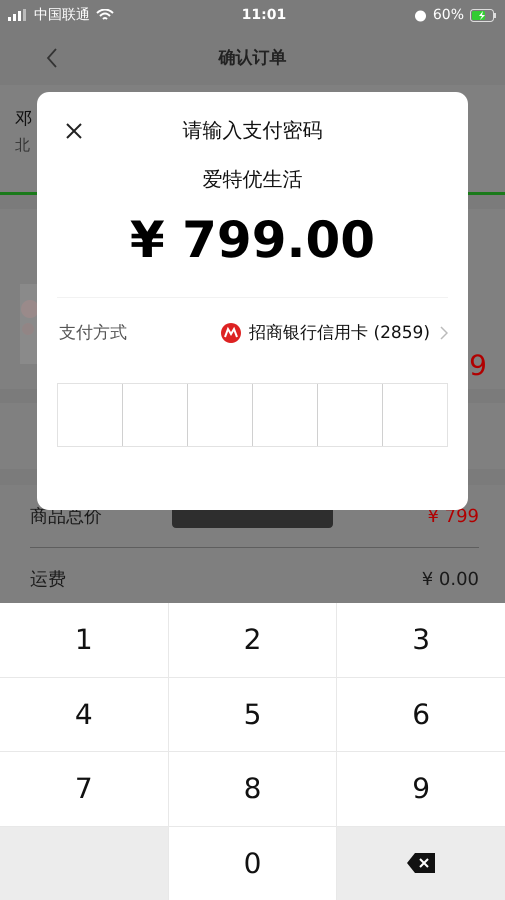  What do you see at coordinates (252, 58) in the screenshot?
I see `page-title: 确认订单` at bounding box center [252, 58].